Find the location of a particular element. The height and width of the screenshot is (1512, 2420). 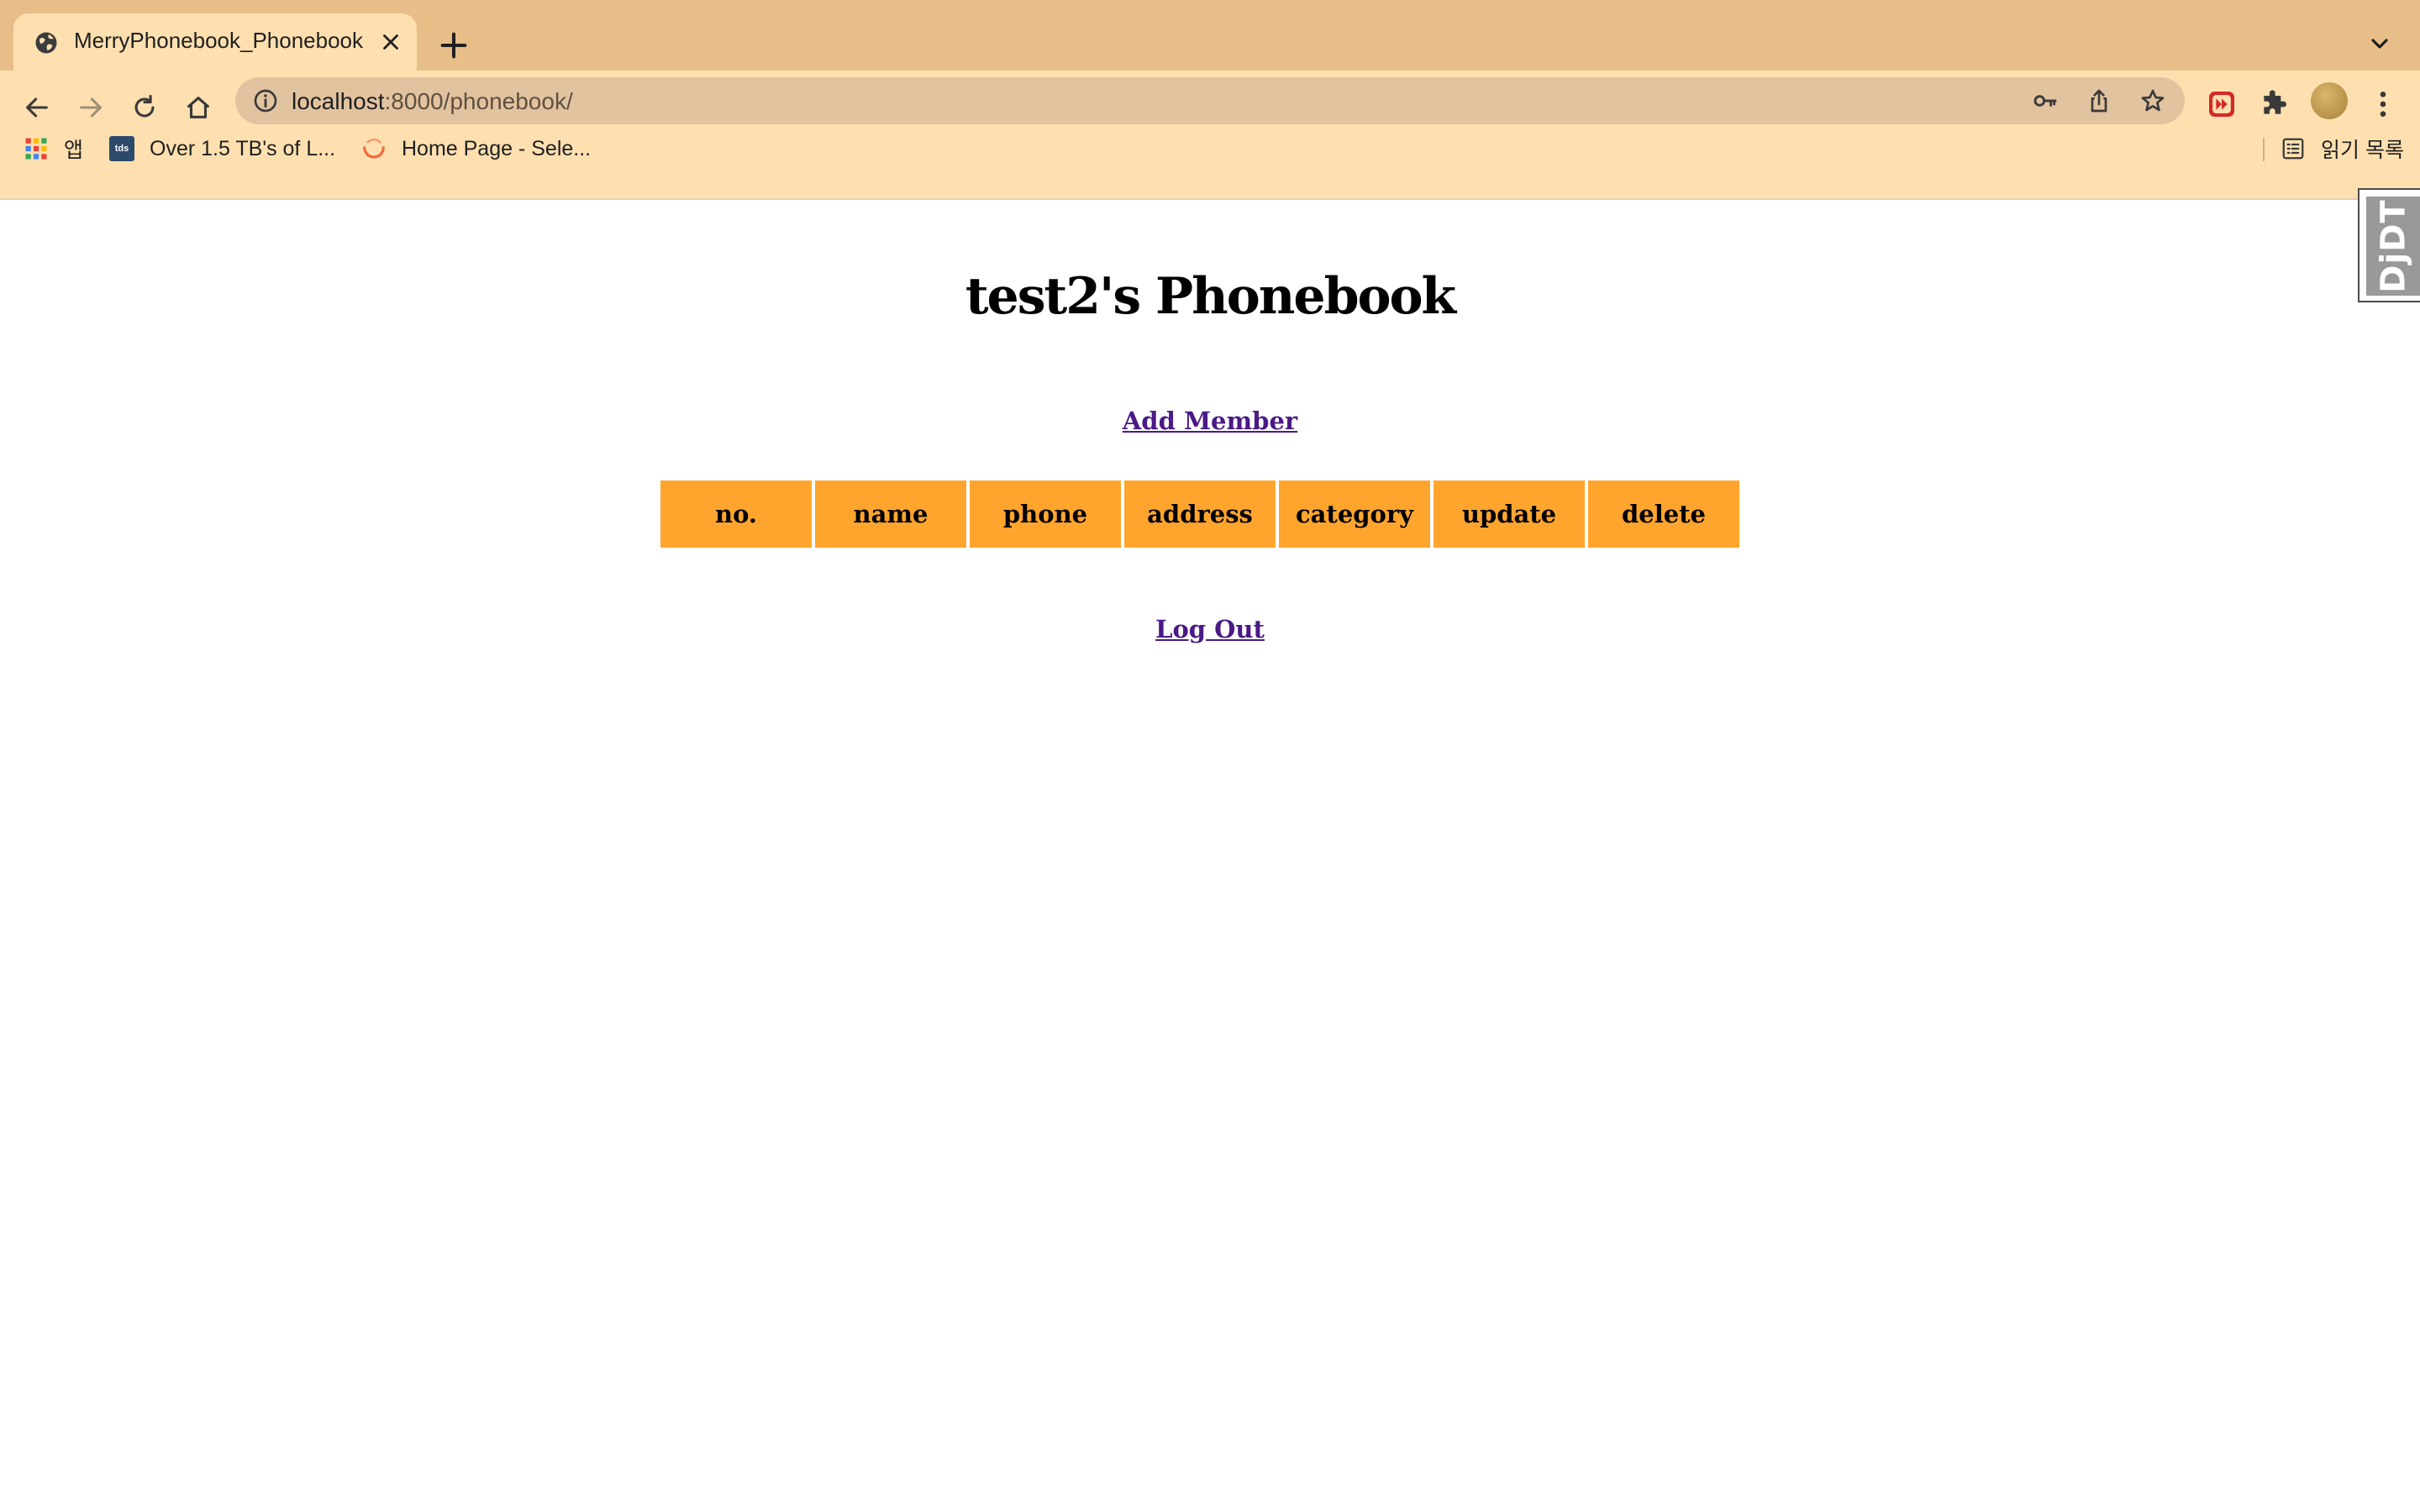

djdt-label: DjDT is located at coordinates (2394, 246).